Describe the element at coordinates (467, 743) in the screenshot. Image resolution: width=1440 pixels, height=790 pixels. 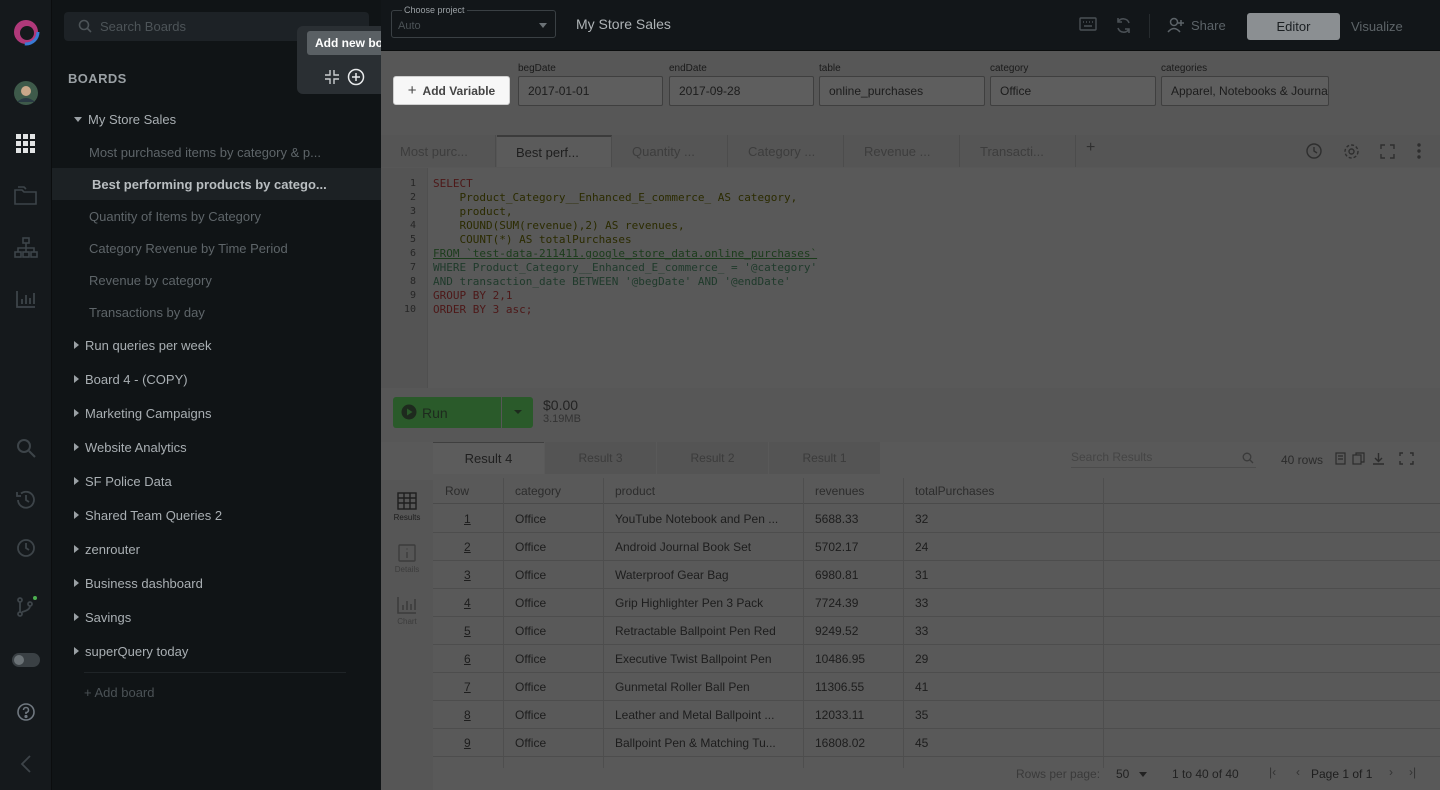
I see `row-number-link: 9` at that location.